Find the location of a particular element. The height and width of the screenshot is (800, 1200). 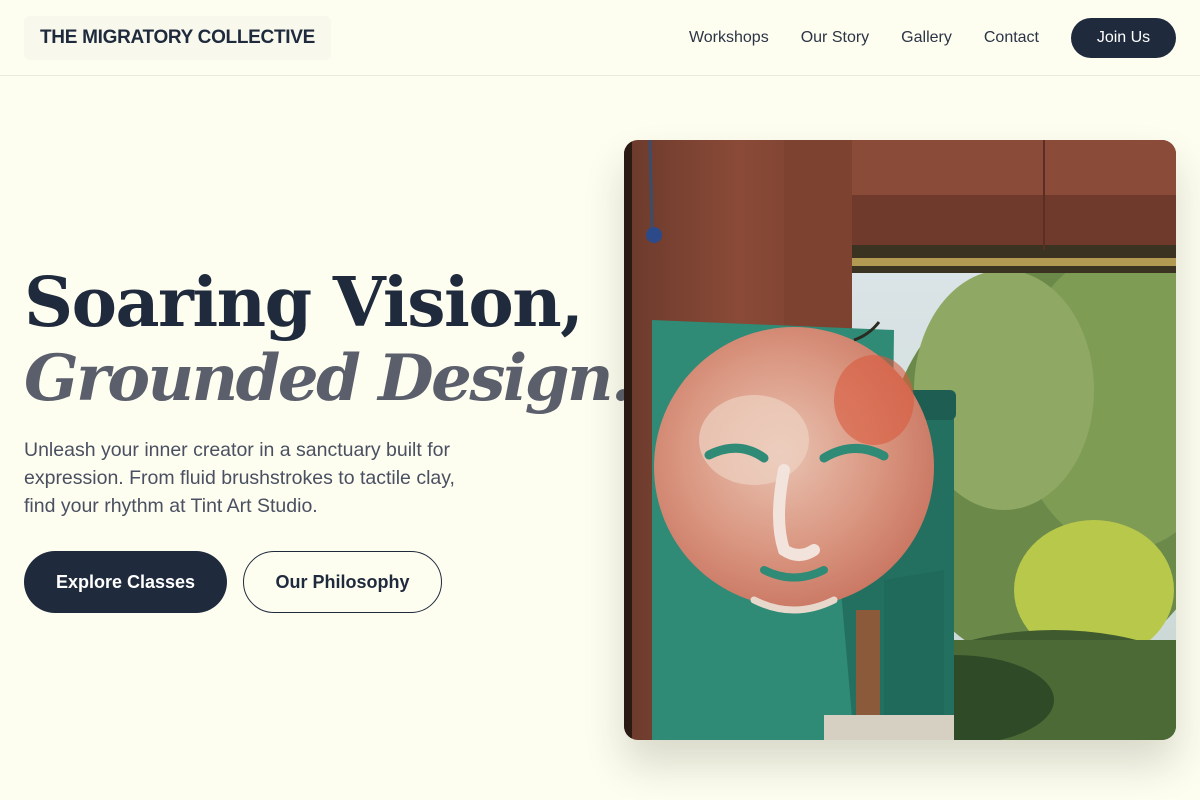

headline-line-2: Grounded Design. is located at coordinates (328, 378).